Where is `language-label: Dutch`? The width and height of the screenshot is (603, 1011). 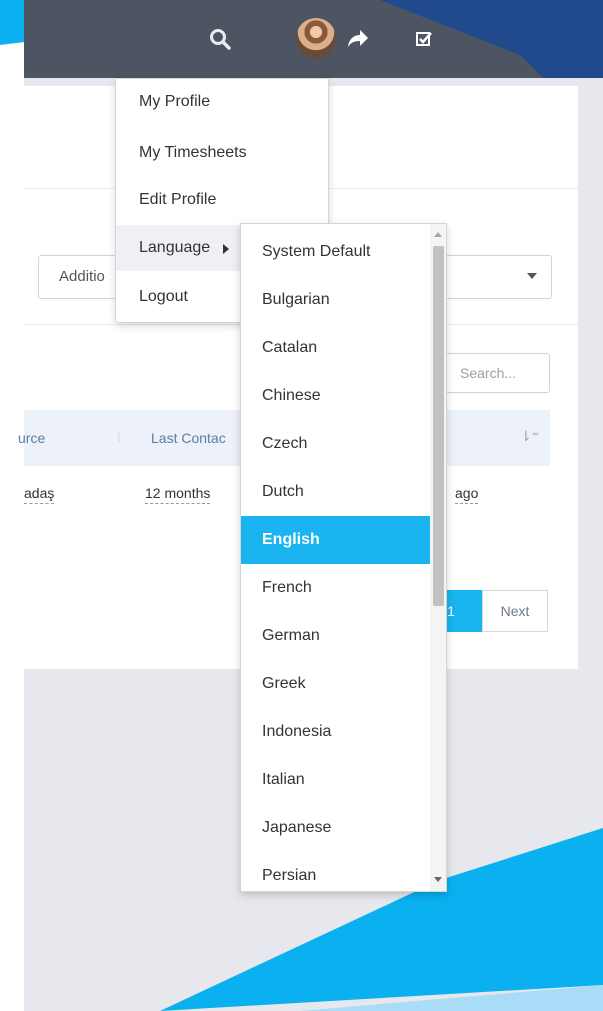
language-label: Dutch is located at coordinates (283, 491).